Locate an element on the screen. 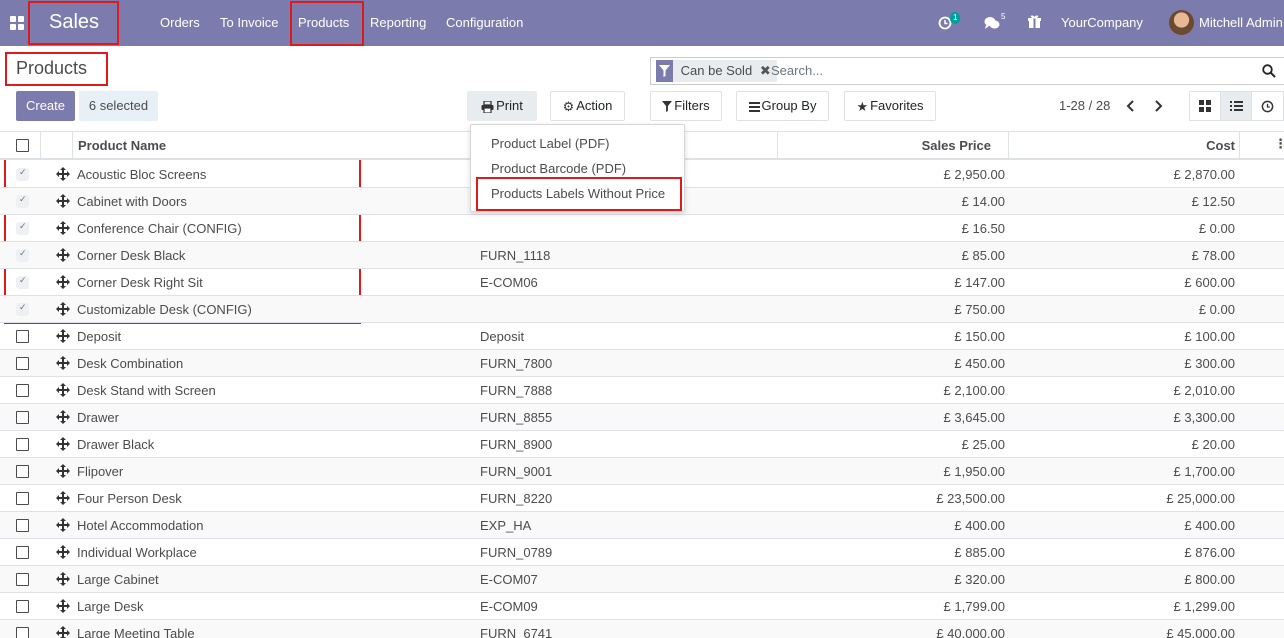  page-title: Products is located at coordinates (52, 68).